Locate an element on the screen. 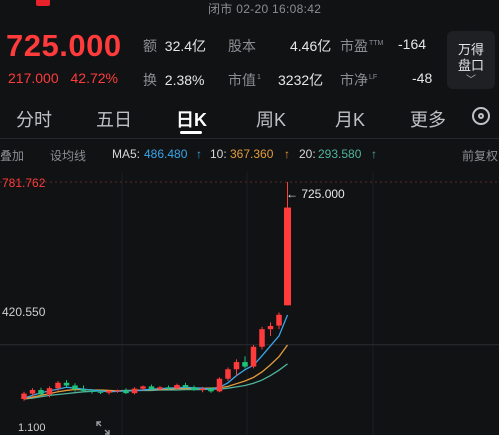 The width and height of the screenshot is (499, 435). stat-mktcap-sup: 1 is located at coordinates (259, 78).